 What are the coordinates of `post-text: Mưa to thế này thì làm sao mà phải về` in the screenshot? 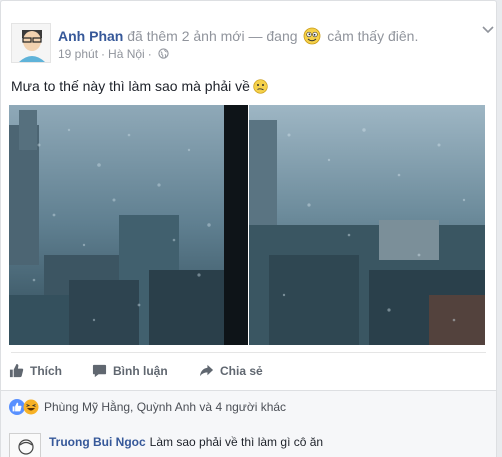 It's located at (139, 86).